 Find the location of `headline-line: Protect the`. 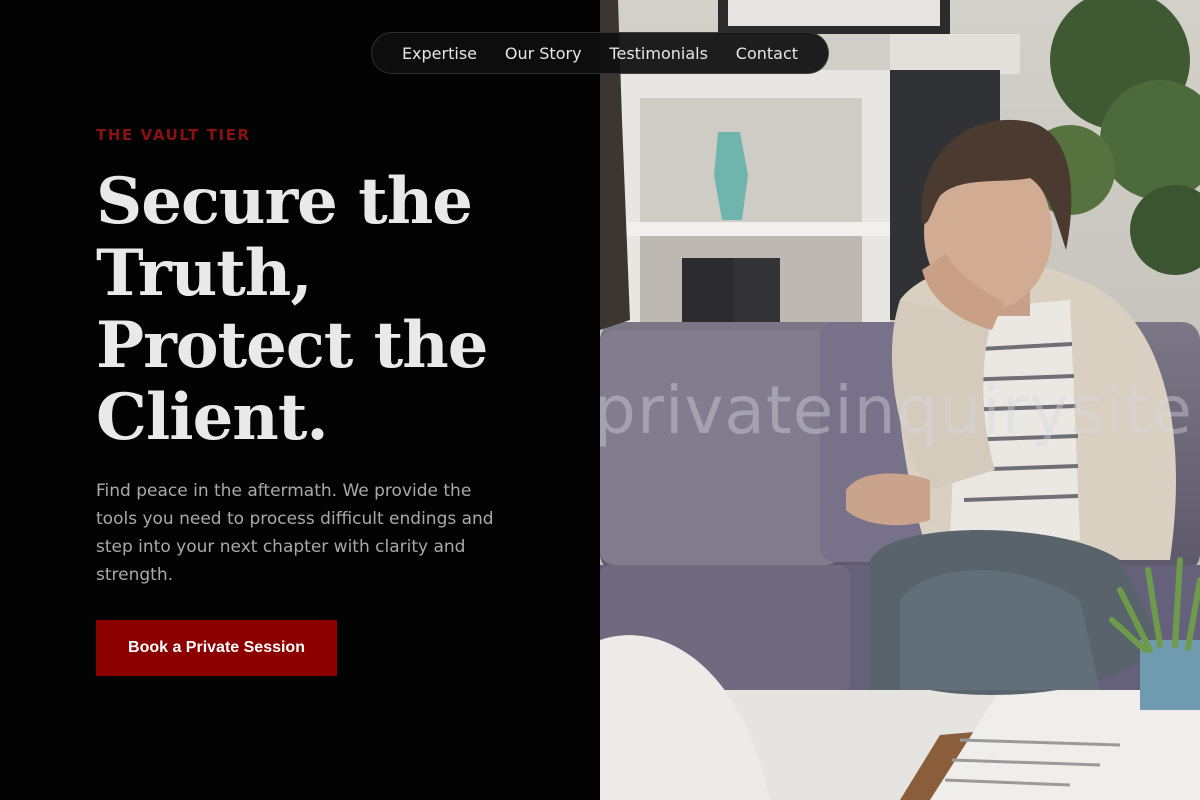

headline-line: Protect the is located at coordinates (292, 345).